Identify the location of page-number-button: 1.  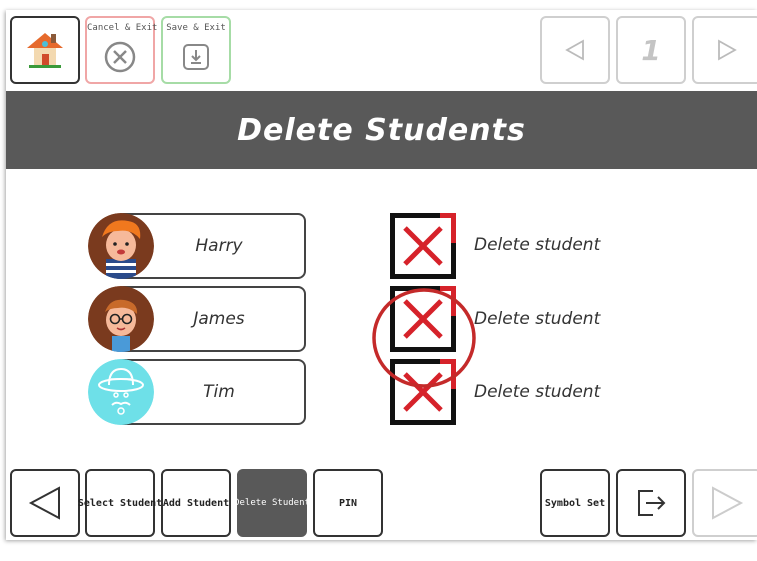
(651, 50).